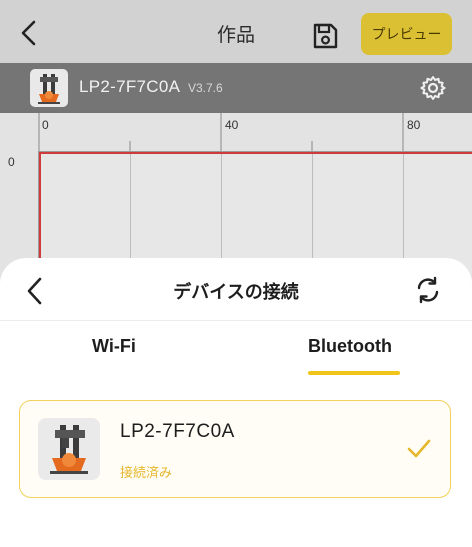  I want to click on active-tab-indicator, so click(354, 373).